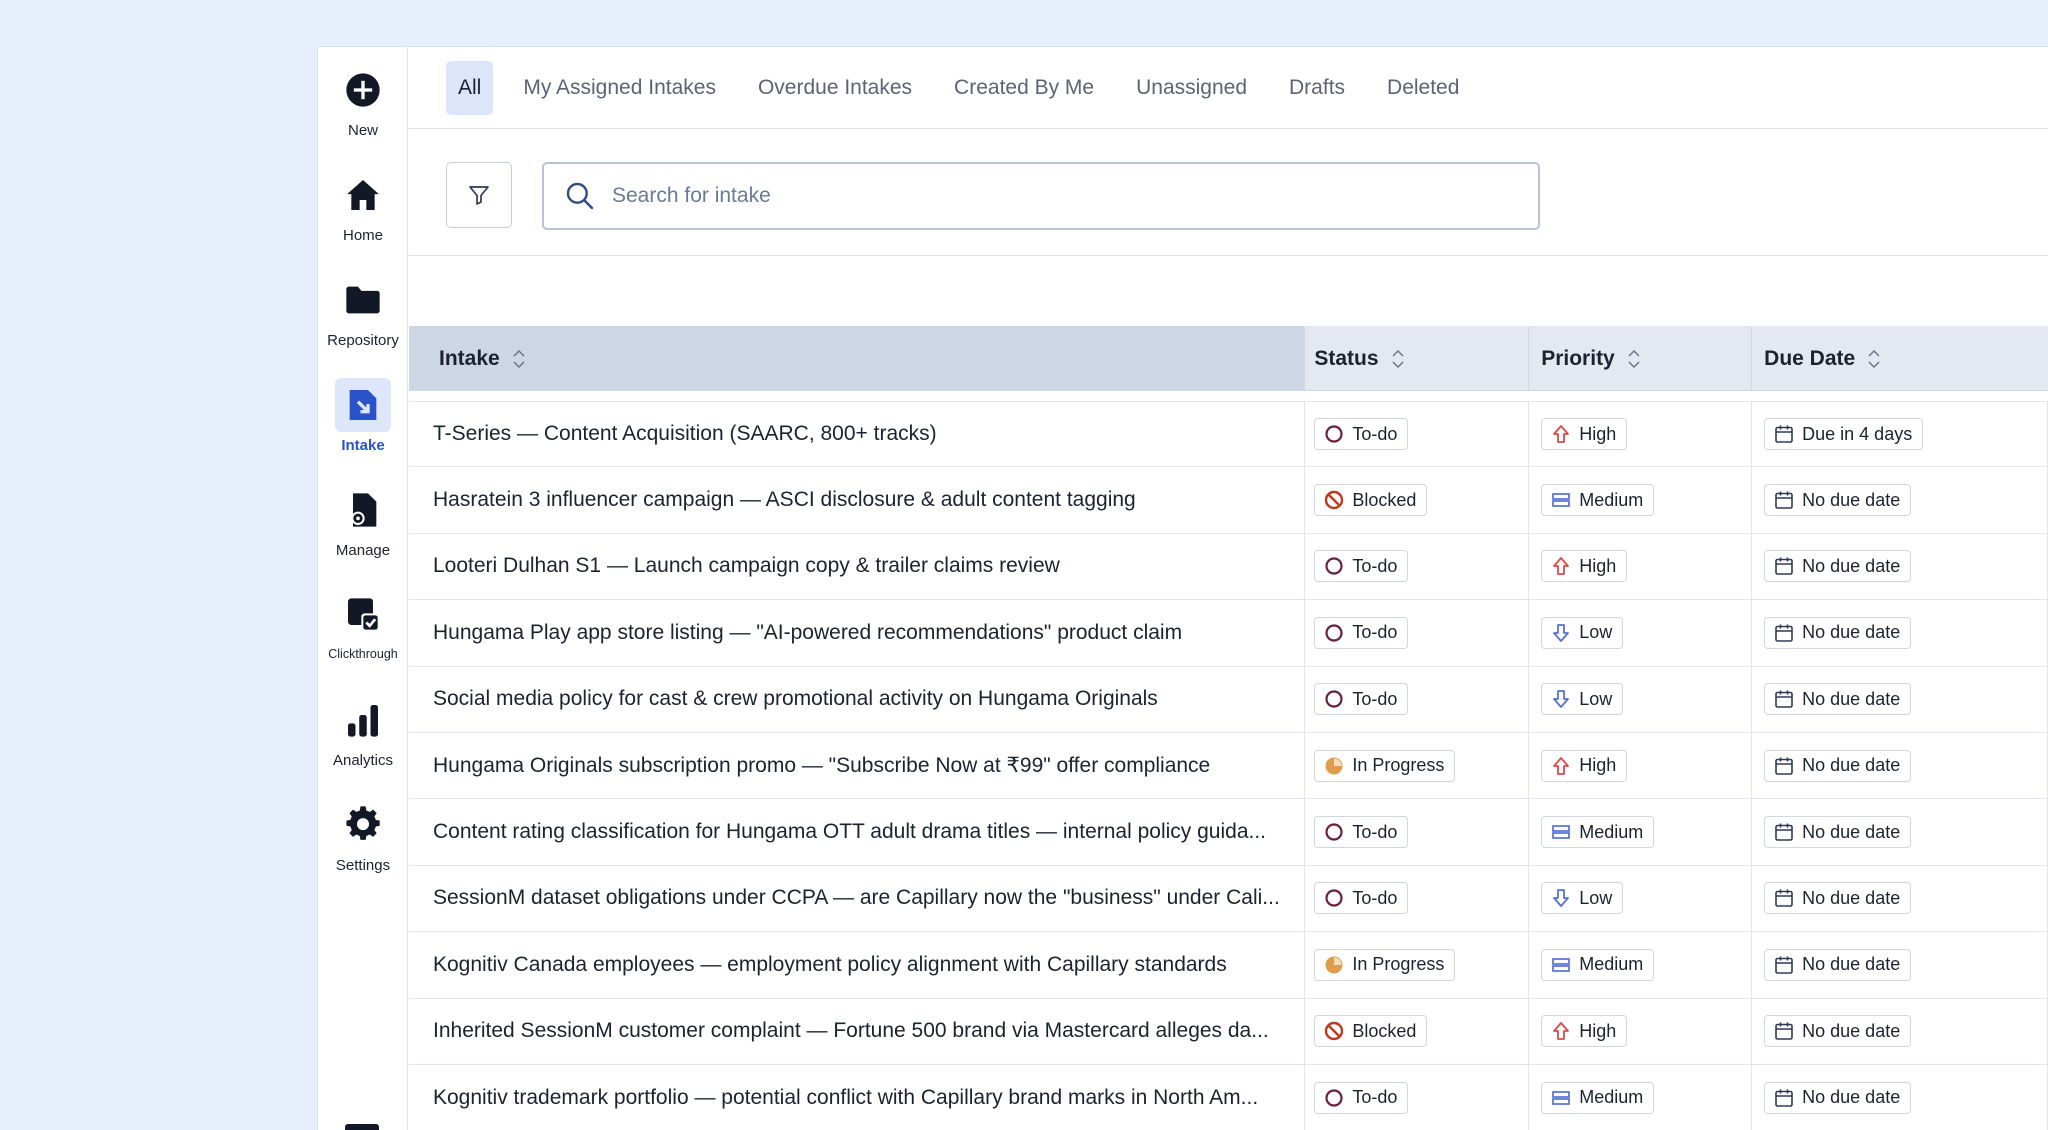 This screenshot has height=1130, width=2048. What do you see at coordinates (363, 217) in the screenshot?
I see `sidebar-item-home: Home` at bounding box center [363, 217].